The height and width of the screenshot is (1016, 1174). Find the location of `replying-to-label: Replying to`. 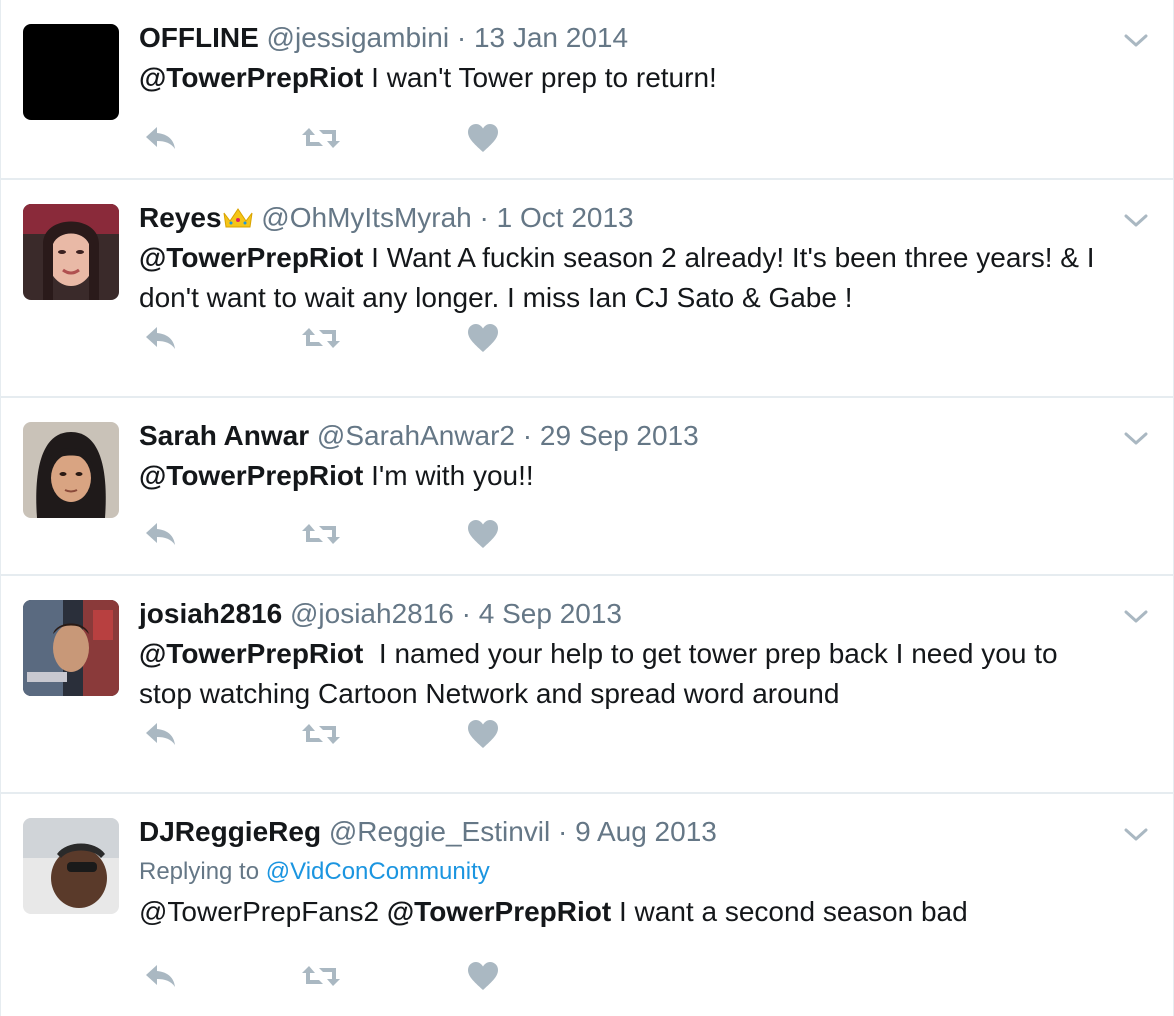

replying-to-label: Replying to is located at coordinates (202, 871).